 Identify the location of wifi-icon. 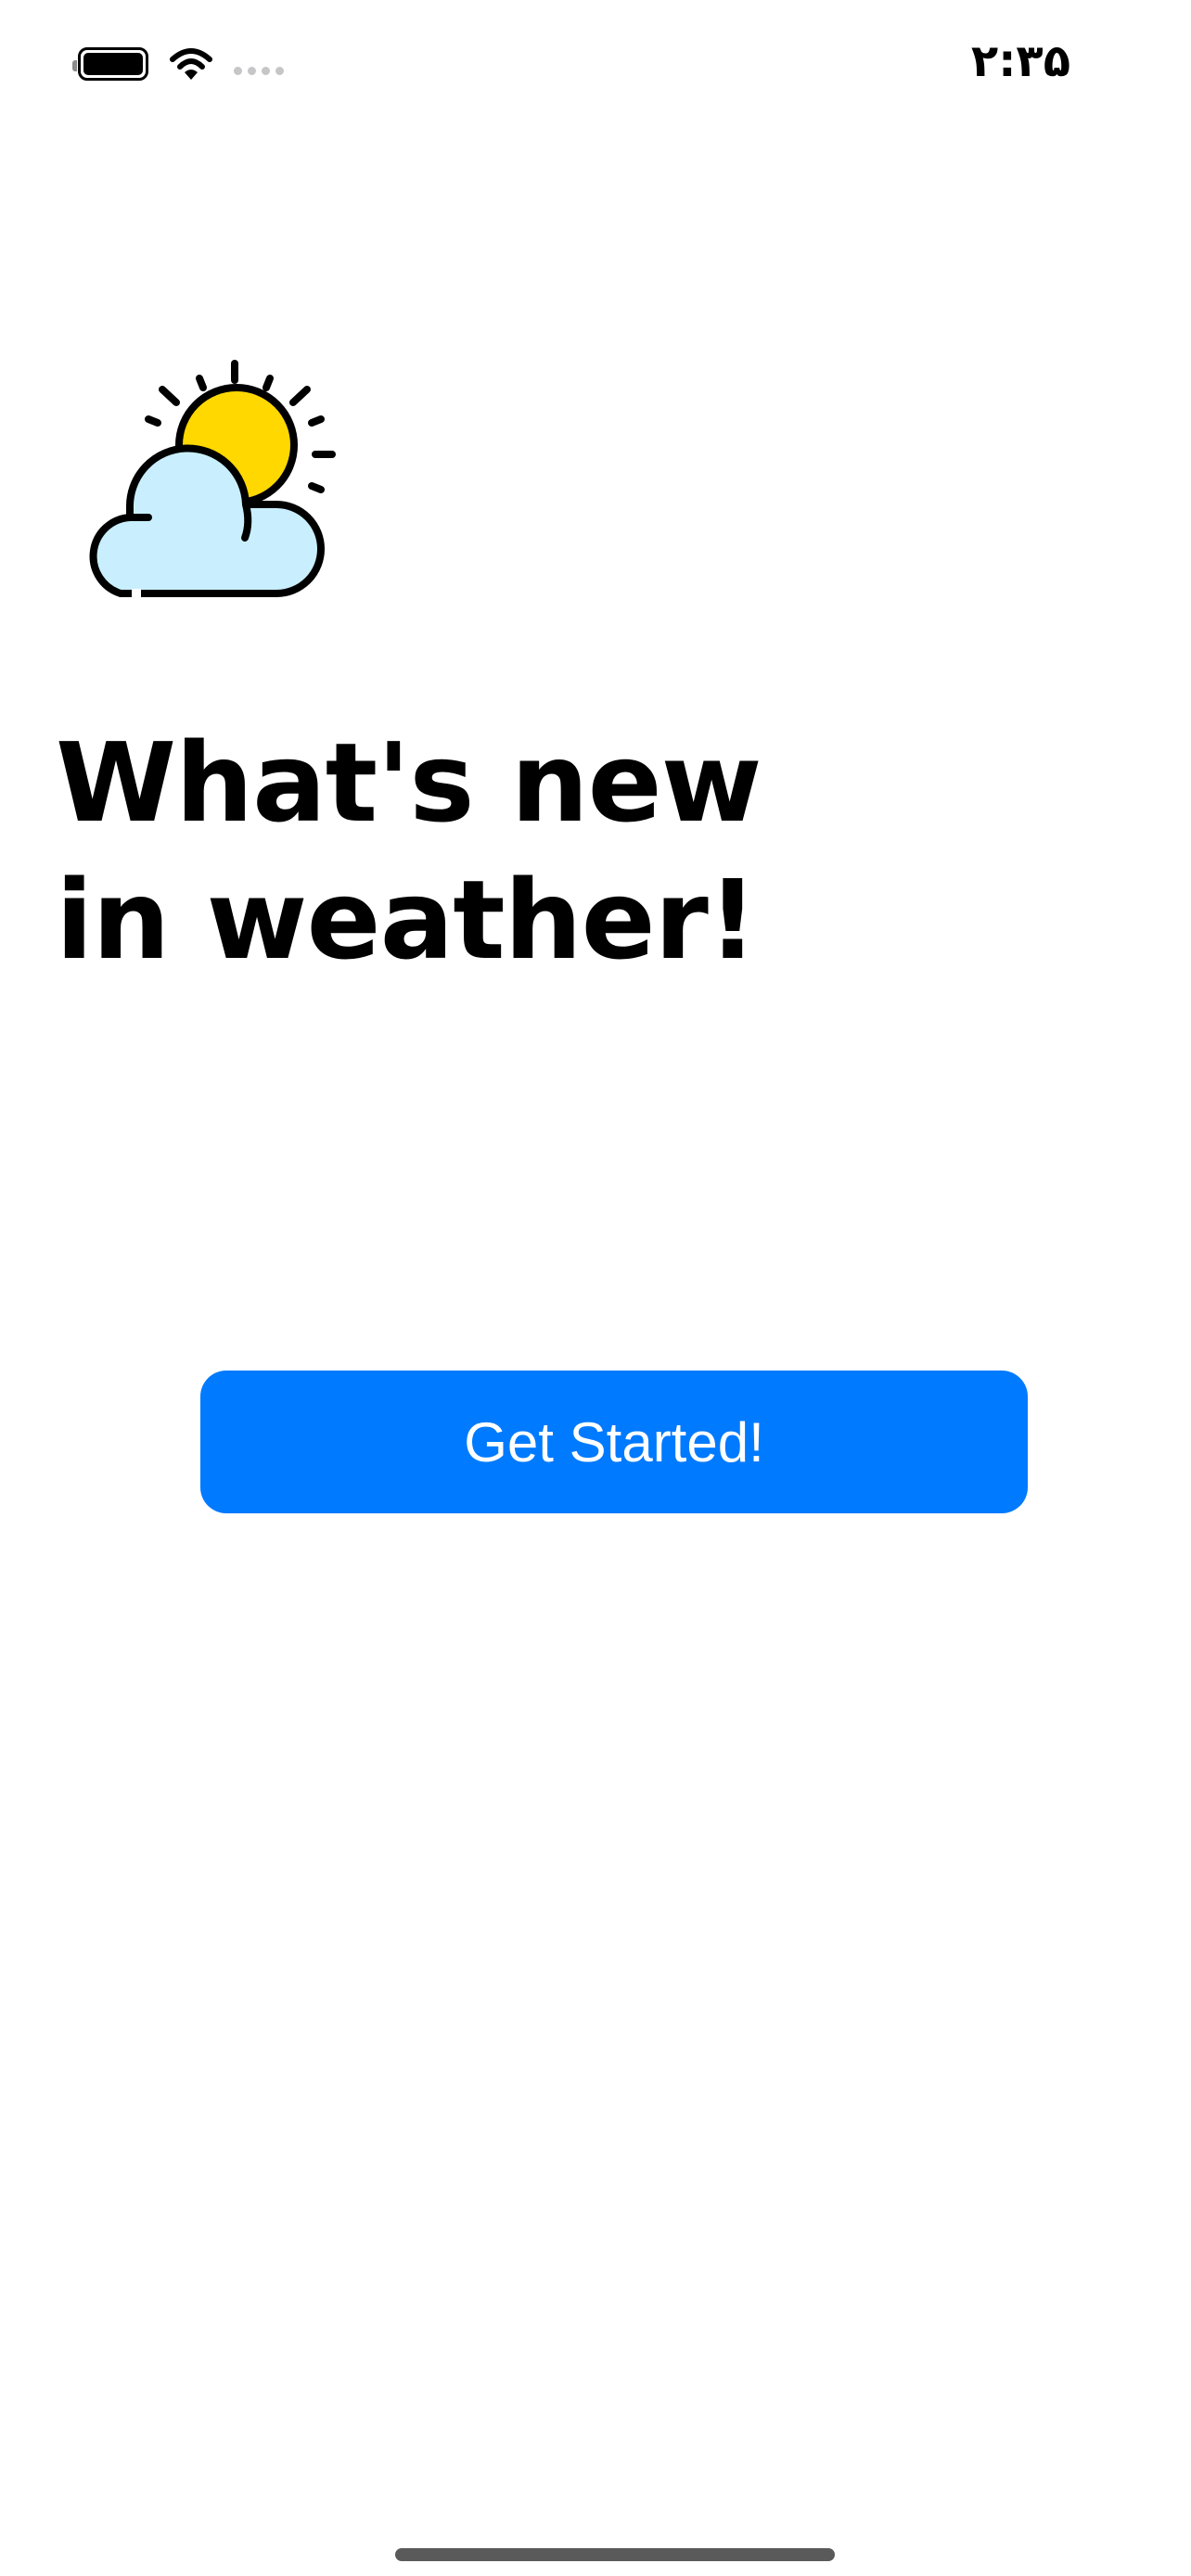
(191, 64).